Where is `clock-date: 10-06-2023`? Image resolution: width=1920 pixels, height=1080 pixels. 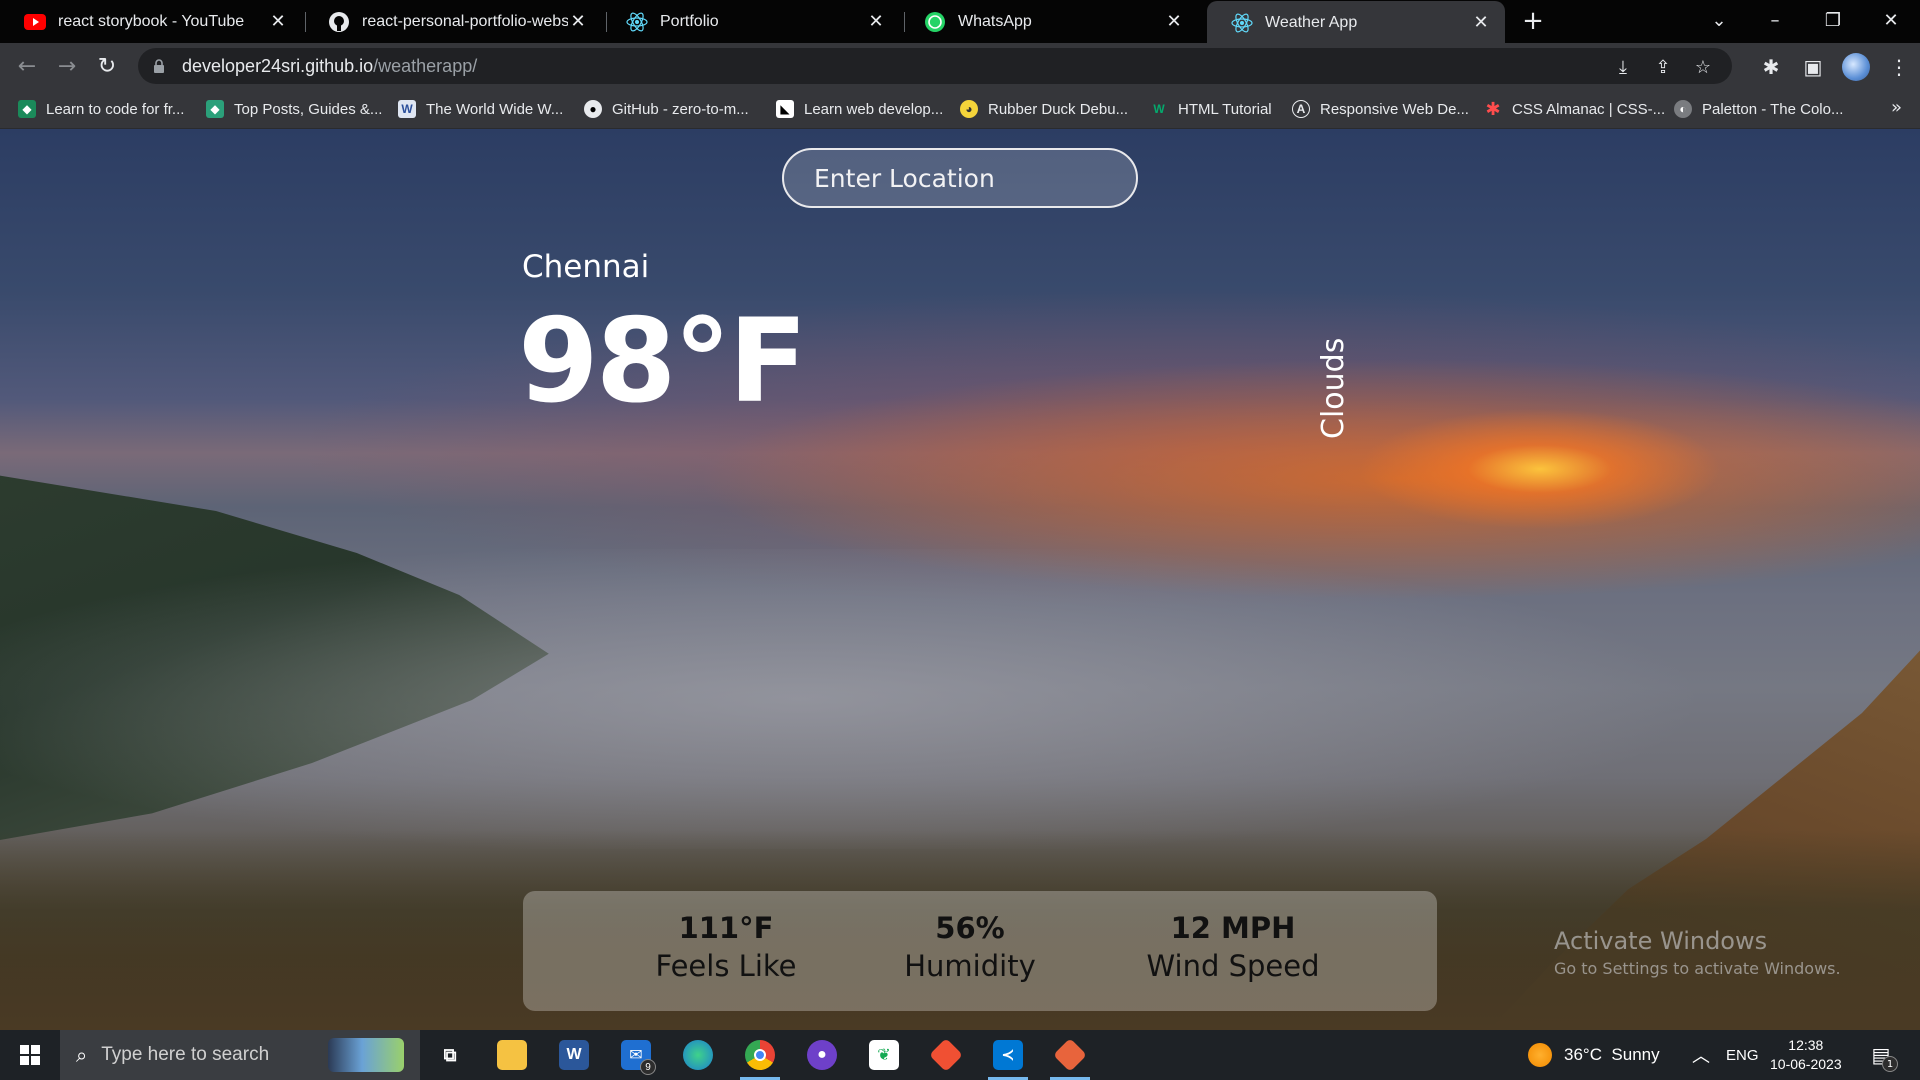 clock-date: 10-06-2023 is located at coordinates (1806, 1064).